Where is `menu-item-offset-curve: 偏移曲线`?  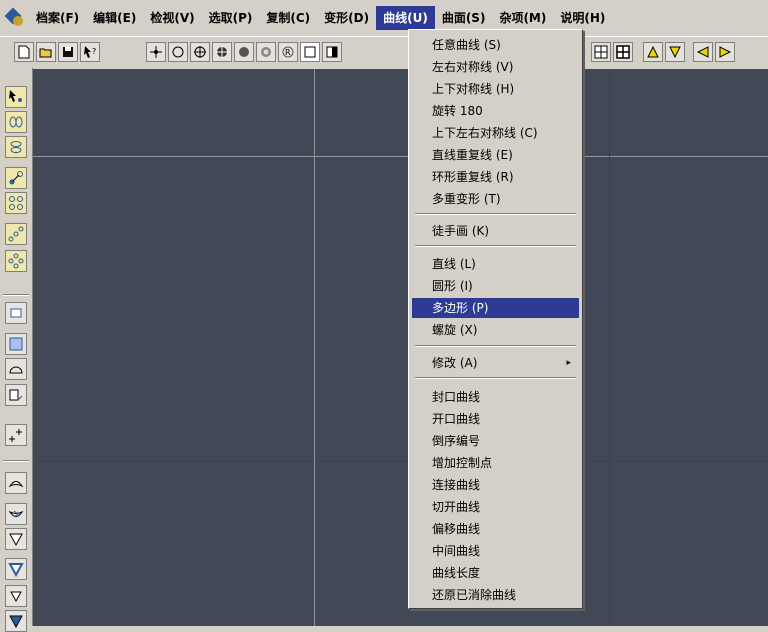
menu-item-offset-curve: 偏移曲线 is located at coordinates (495, 529).